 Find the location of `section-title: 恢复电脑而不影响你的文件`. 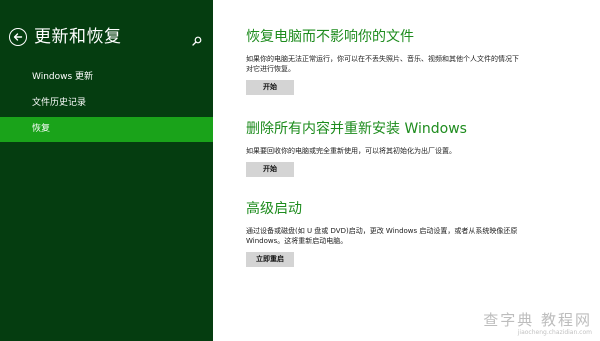

section-title: 恢复电脑而不影响你的文件 is located at coordinates (330, 37).